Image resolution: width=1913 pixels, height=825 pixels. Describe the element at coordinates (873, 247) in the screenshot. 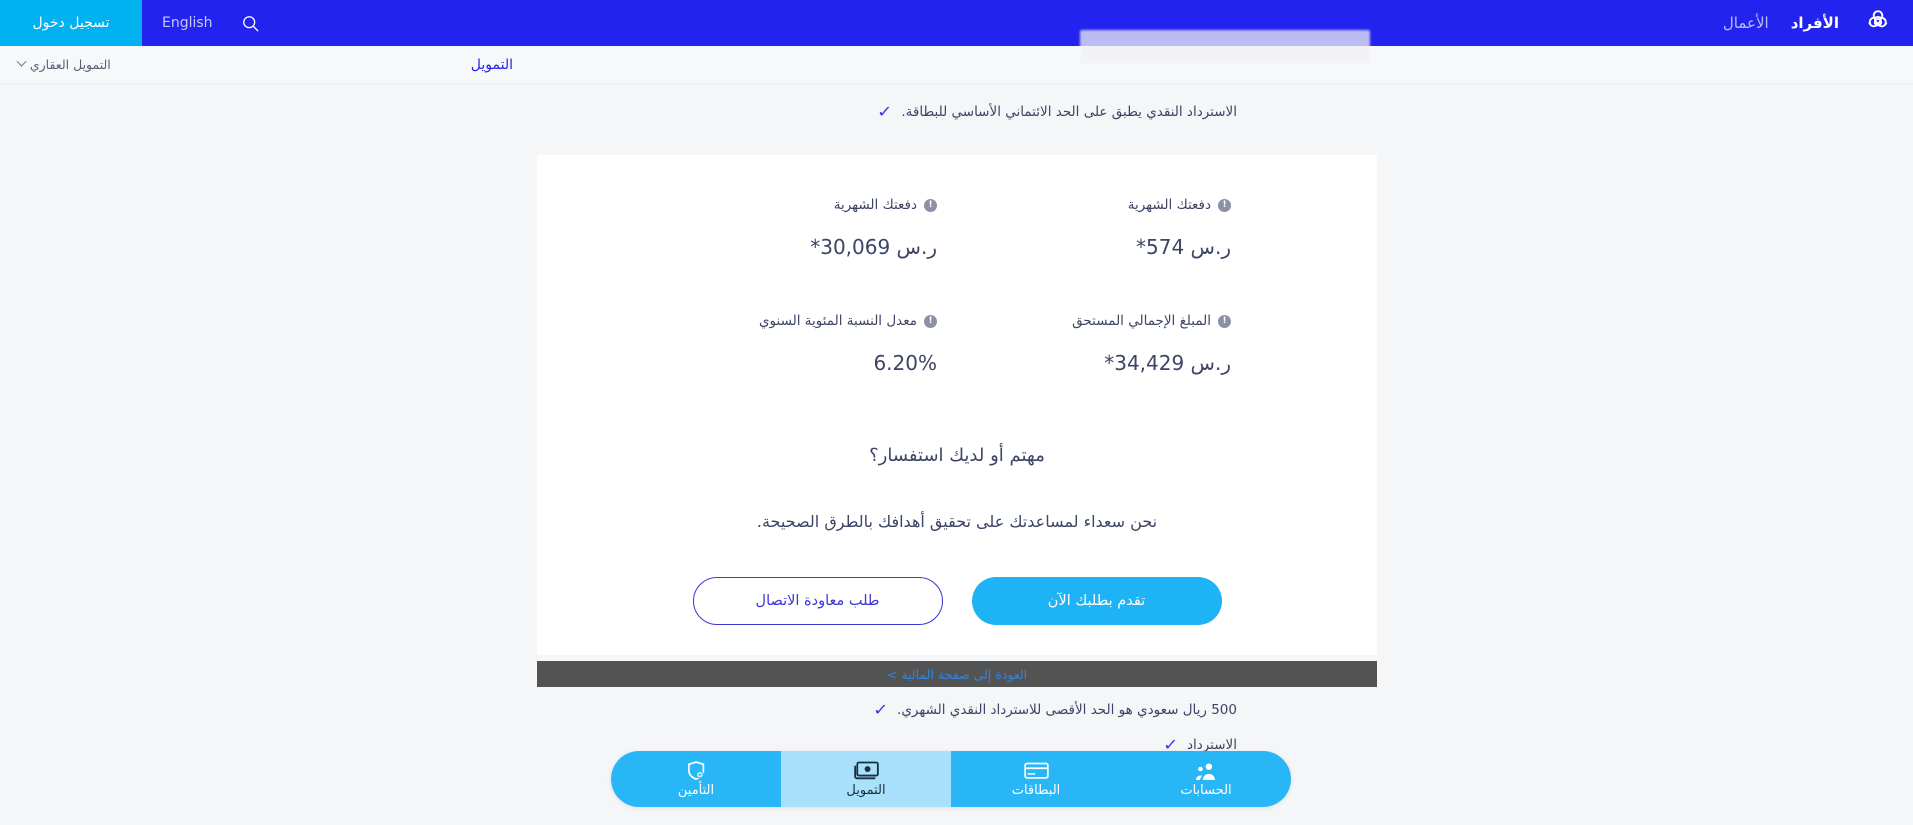

I see `figure-value-monthly-payment-2: ر.س 30,069*` at that location.